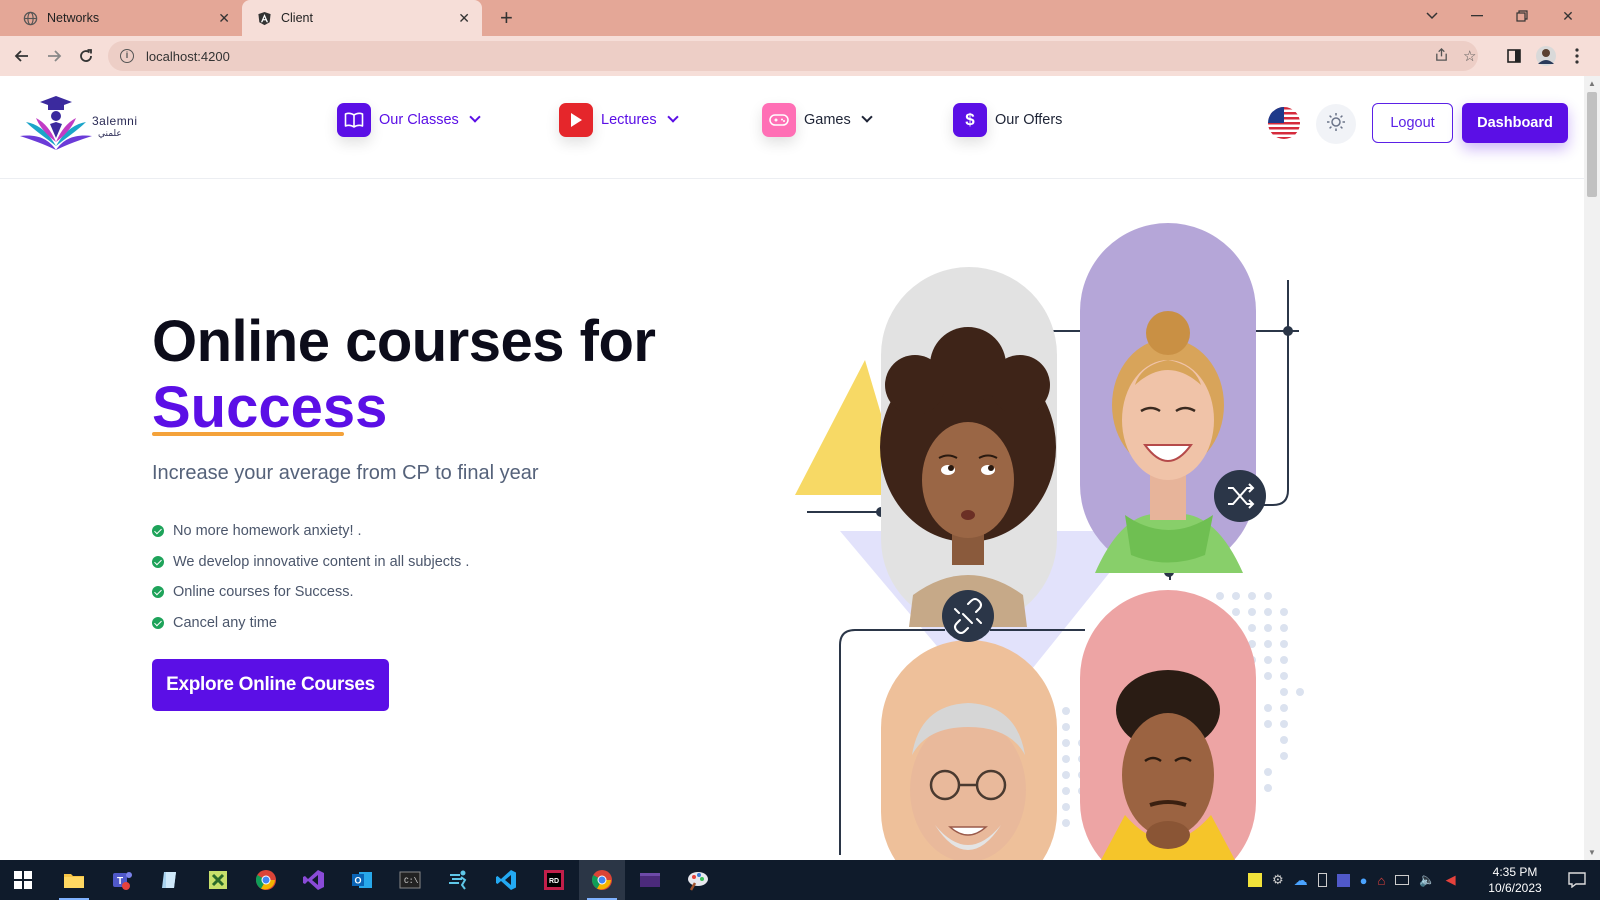 This screenshot has width=1600, height=900. I want to click on hero-title: Online courses for, so click(404, 341).